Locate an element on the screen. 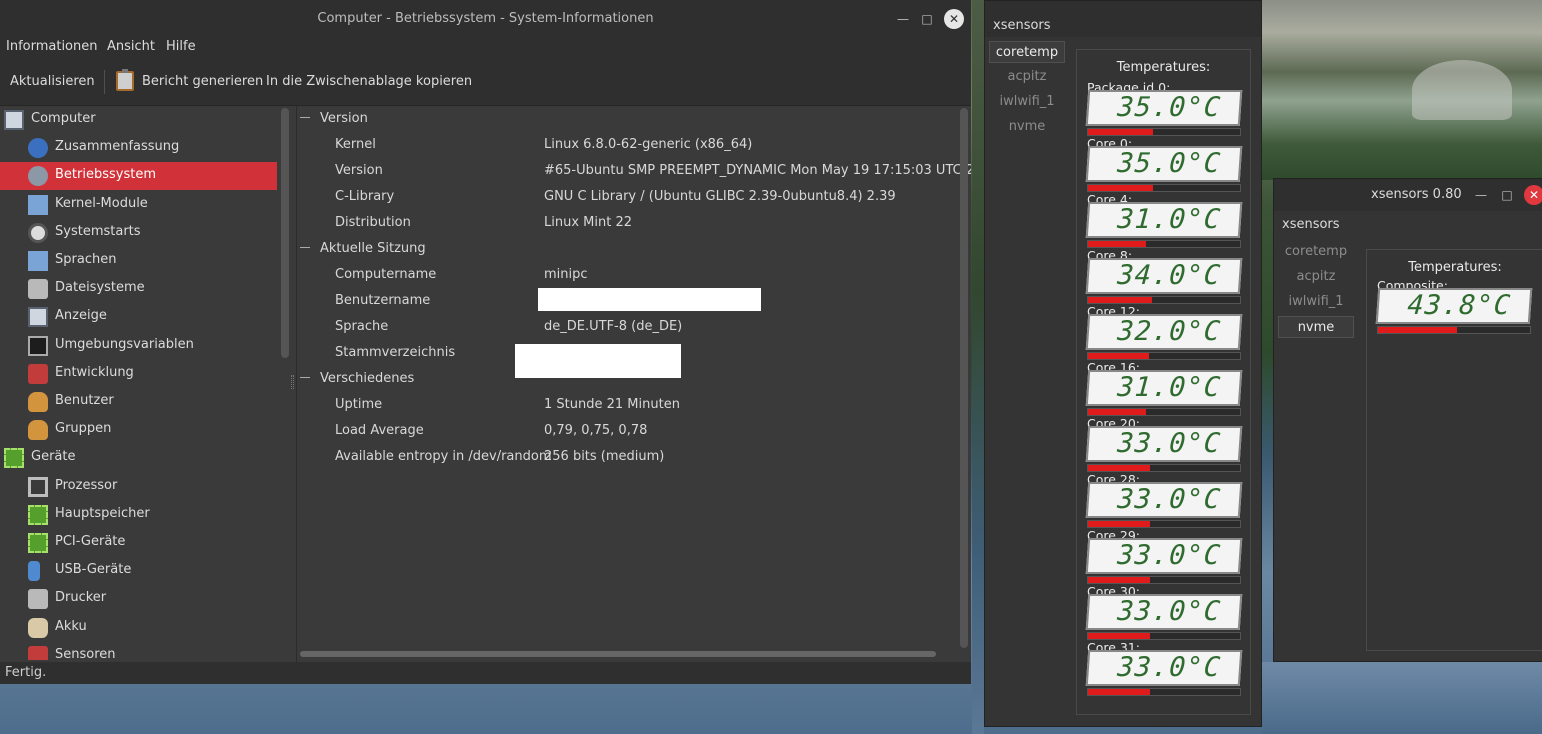 This screenshot has width=1542, height=734. sidebar-item: Anzeige is located at coordinates (138, 317).